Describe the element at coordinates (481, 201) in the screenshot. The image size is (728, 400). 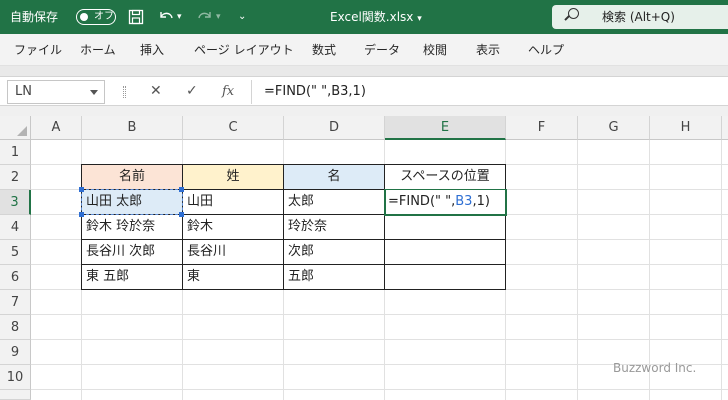
I see `formula-suffix: ,1)` at that location.